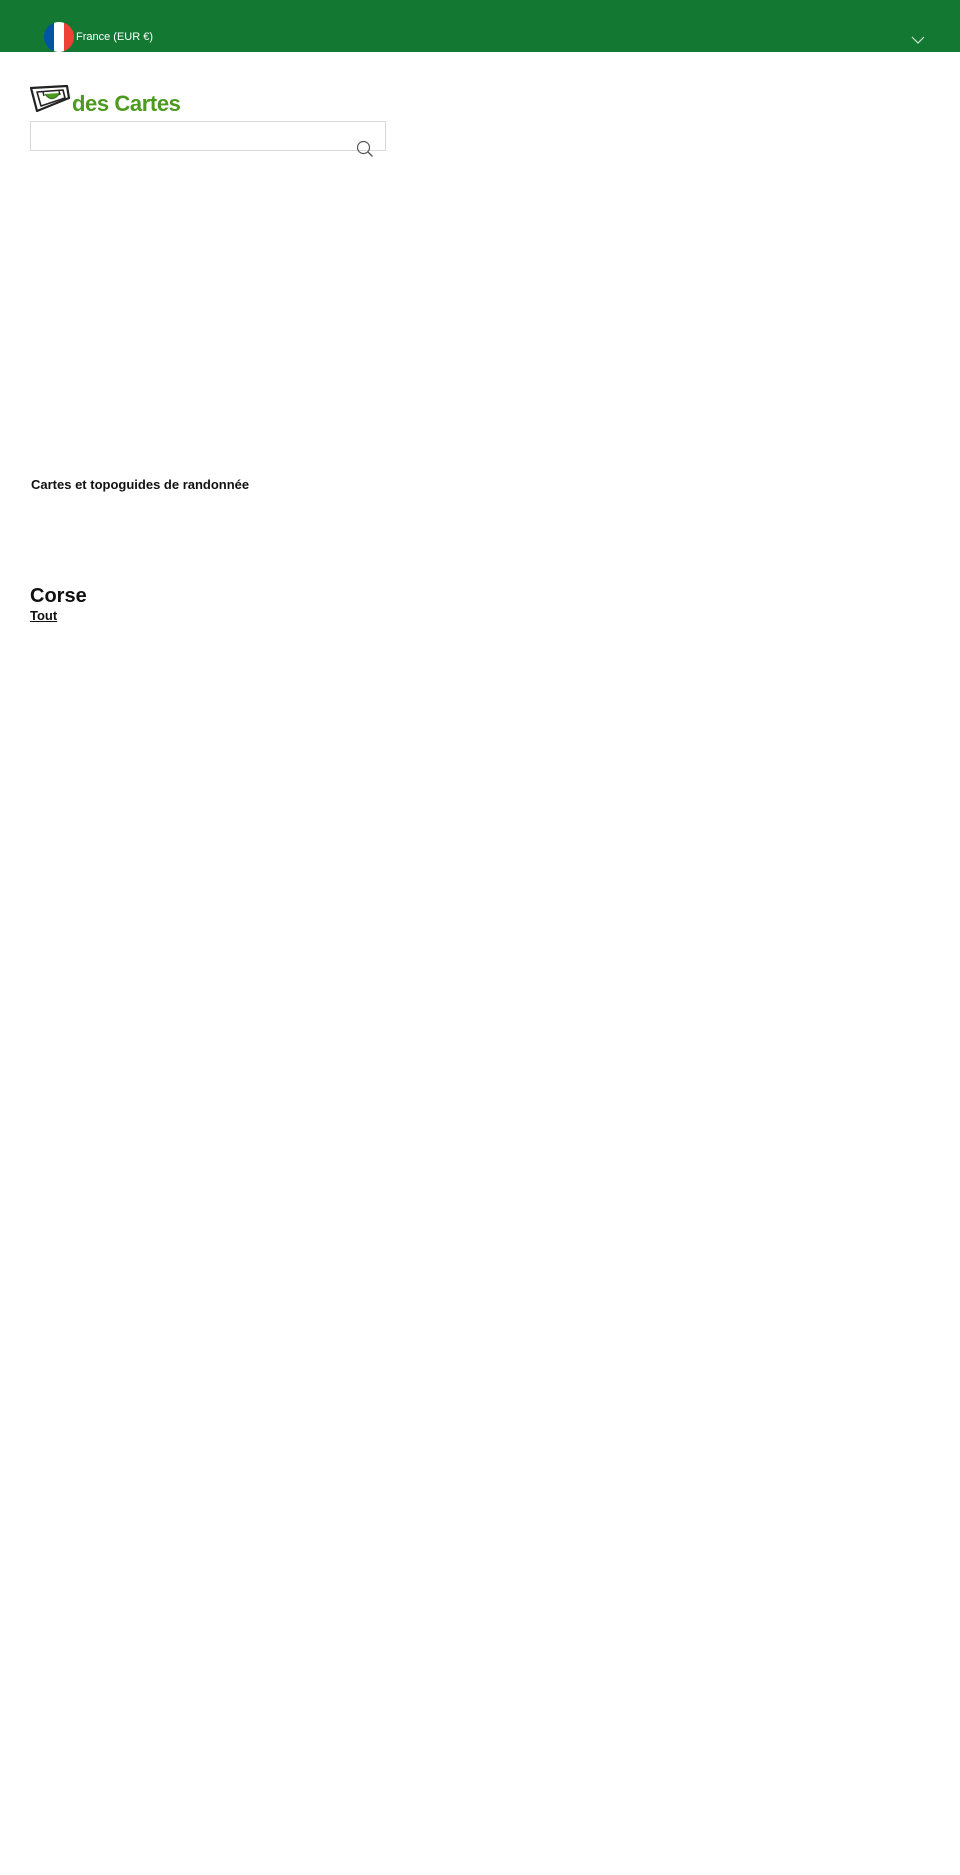  Describe the element at coordinates (59, 37) in the screenshot. I see `france-flag-icon` at that location.